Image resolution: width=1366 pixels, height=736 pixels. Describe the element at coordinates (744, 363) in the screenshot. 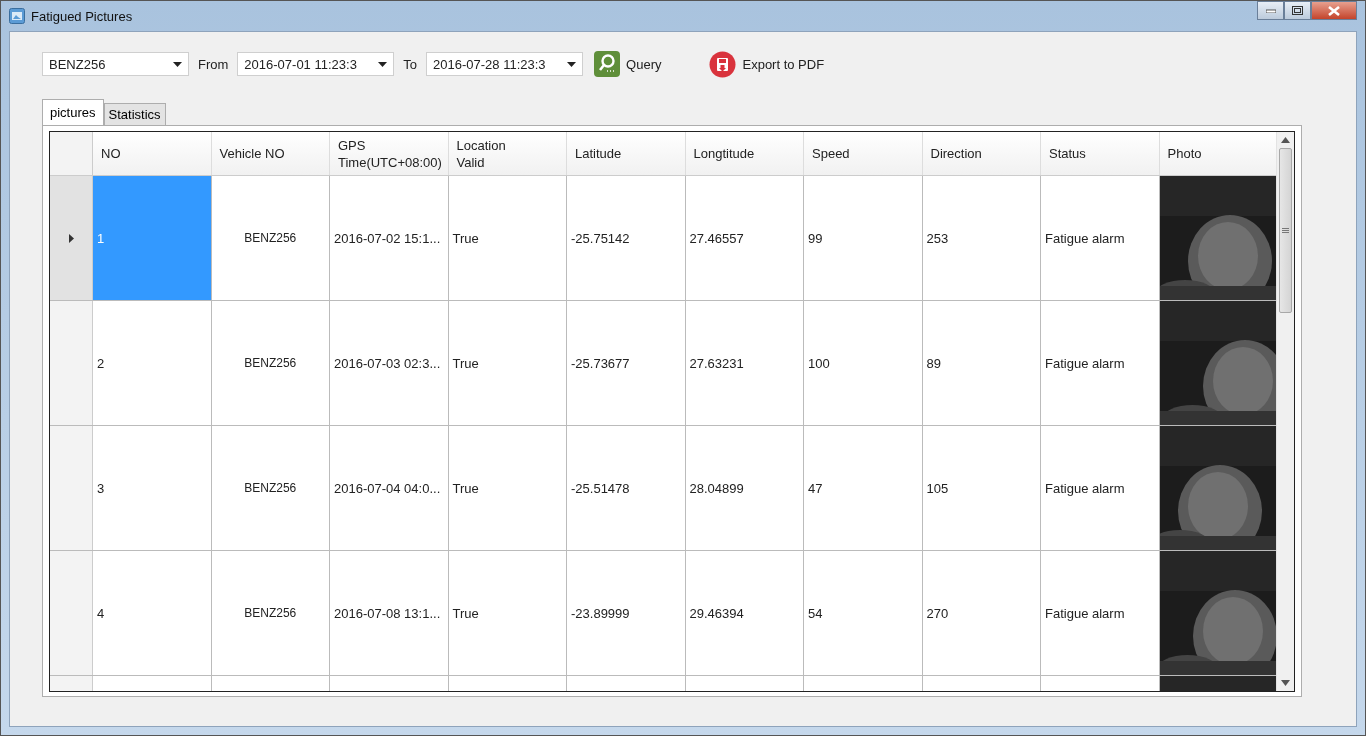

I see `table-cell: 27.63231` at that location.